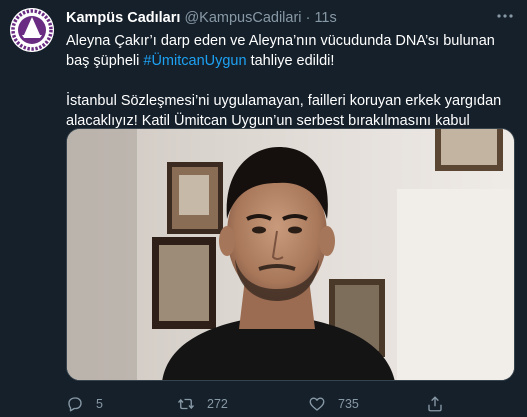 The image size is (527, 417). What do you see at coordinates (435, 404) in the screenshot?
I see `share-icon` at bounding box center [435, 404].